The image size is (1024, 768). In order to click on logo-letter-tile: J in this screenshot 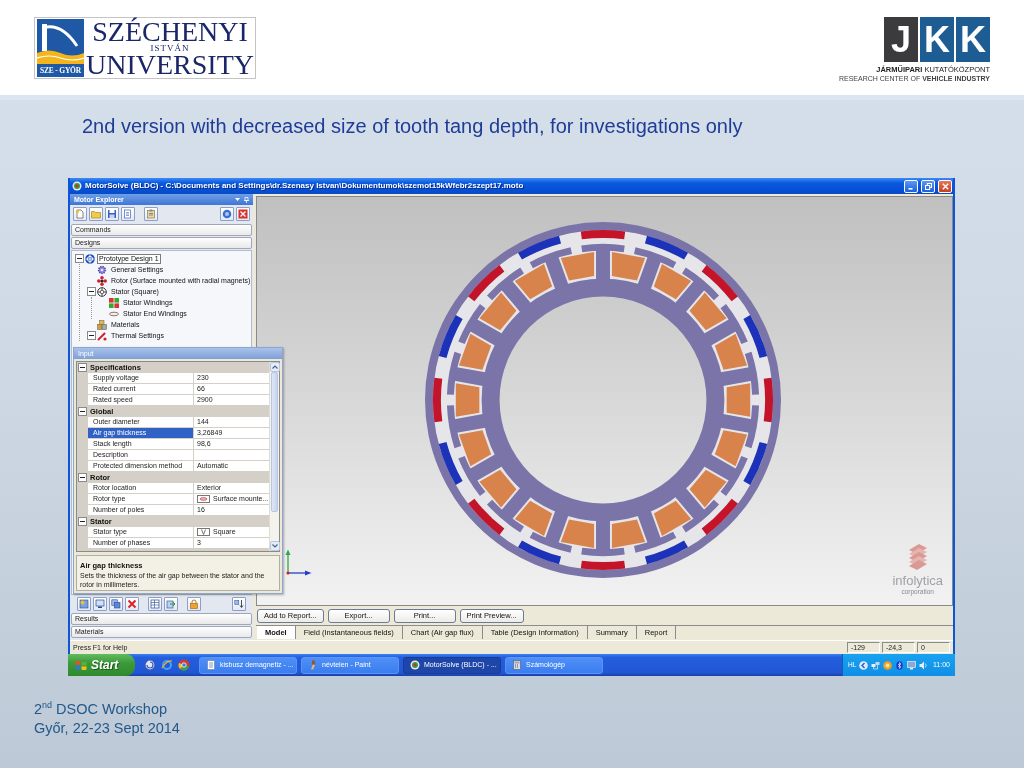, I will do `click(901, 39)`.